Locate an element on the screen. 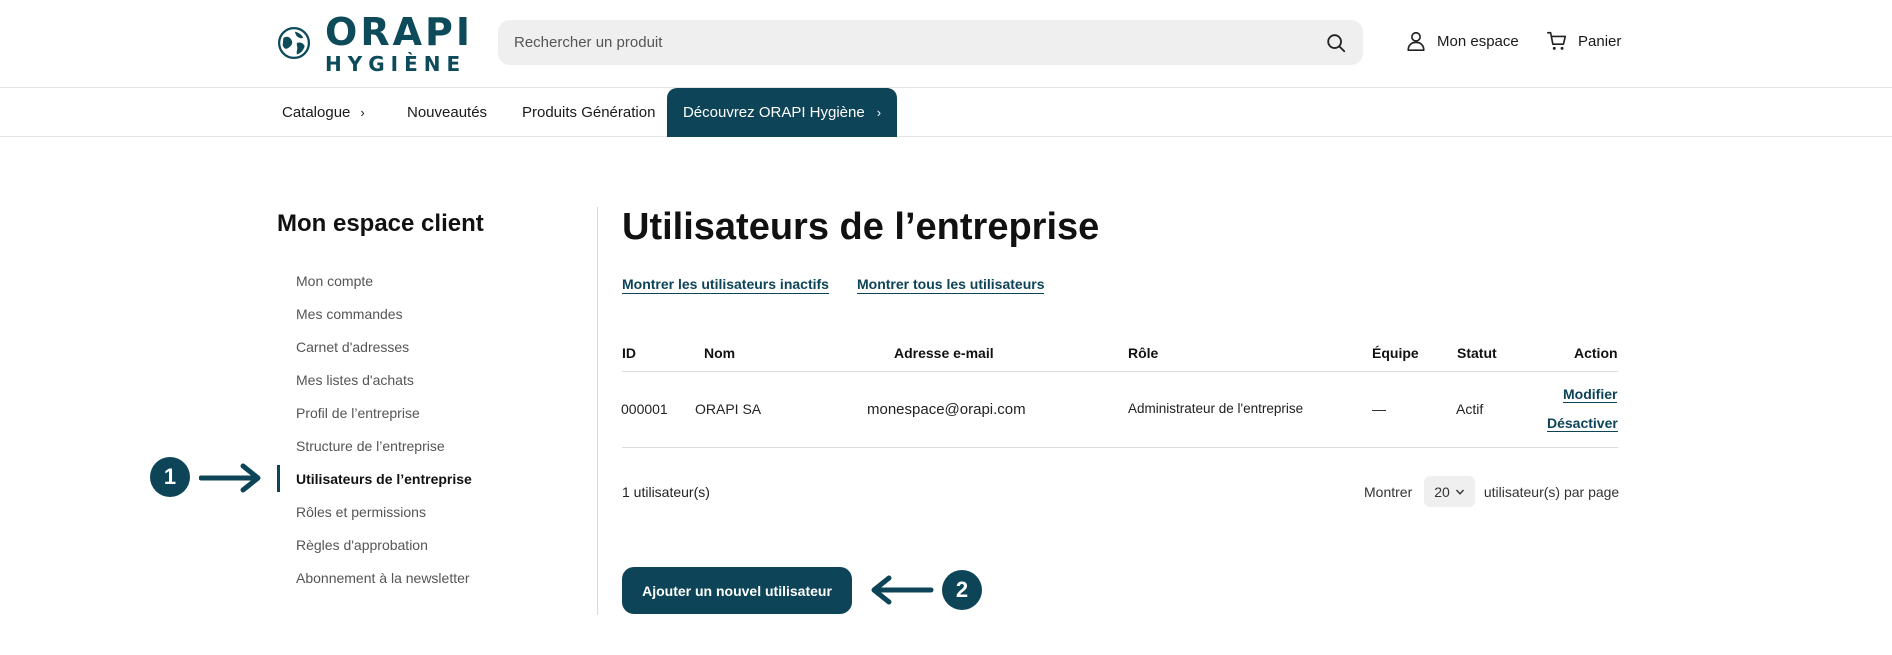 The width and height of the screenshot is (1892, 655). sidebar-item-approval-rules: Règles d'approbation is located at coordinates (374, 544).